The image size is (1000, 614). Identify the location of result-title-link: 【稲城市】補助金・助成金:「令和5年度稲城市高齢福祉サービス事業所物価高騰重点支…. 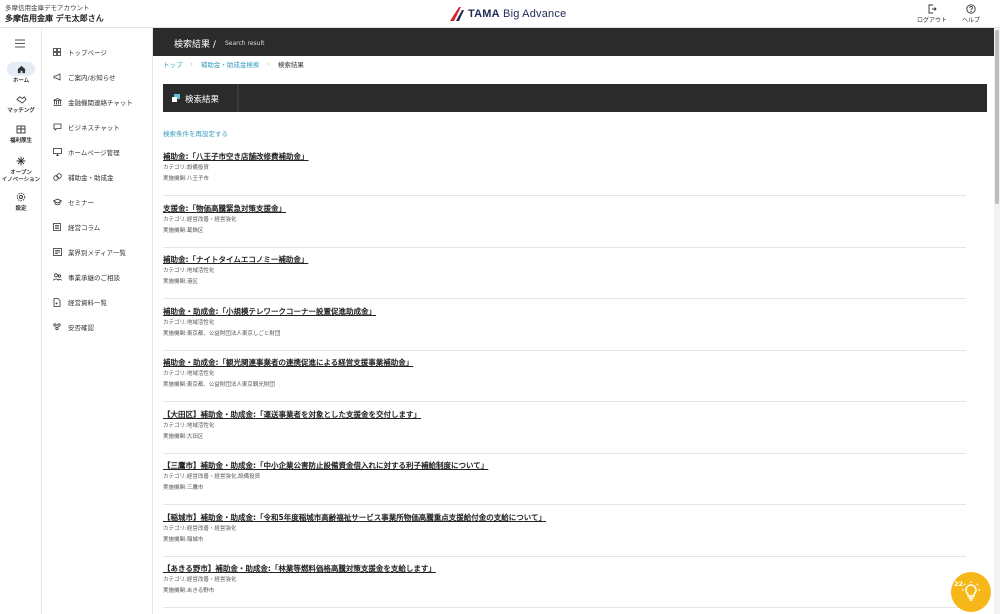
(564, 518).